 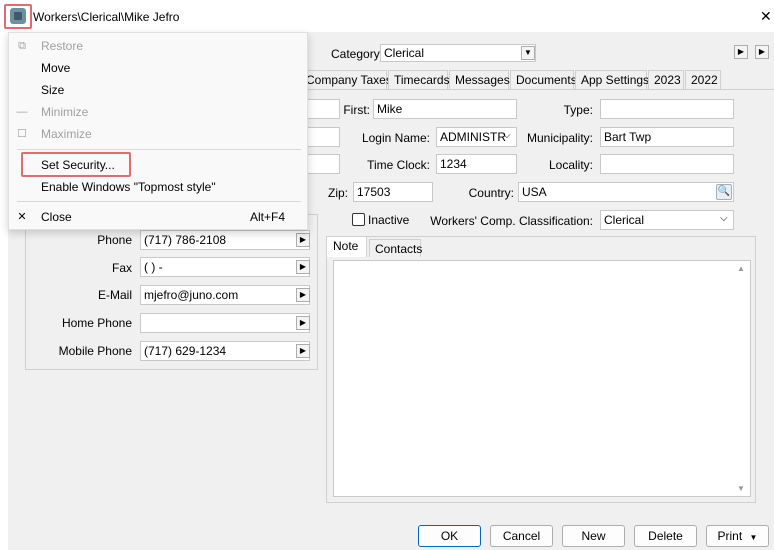 I want to click on menu-close-label: Close, so click(x=56, y=217).